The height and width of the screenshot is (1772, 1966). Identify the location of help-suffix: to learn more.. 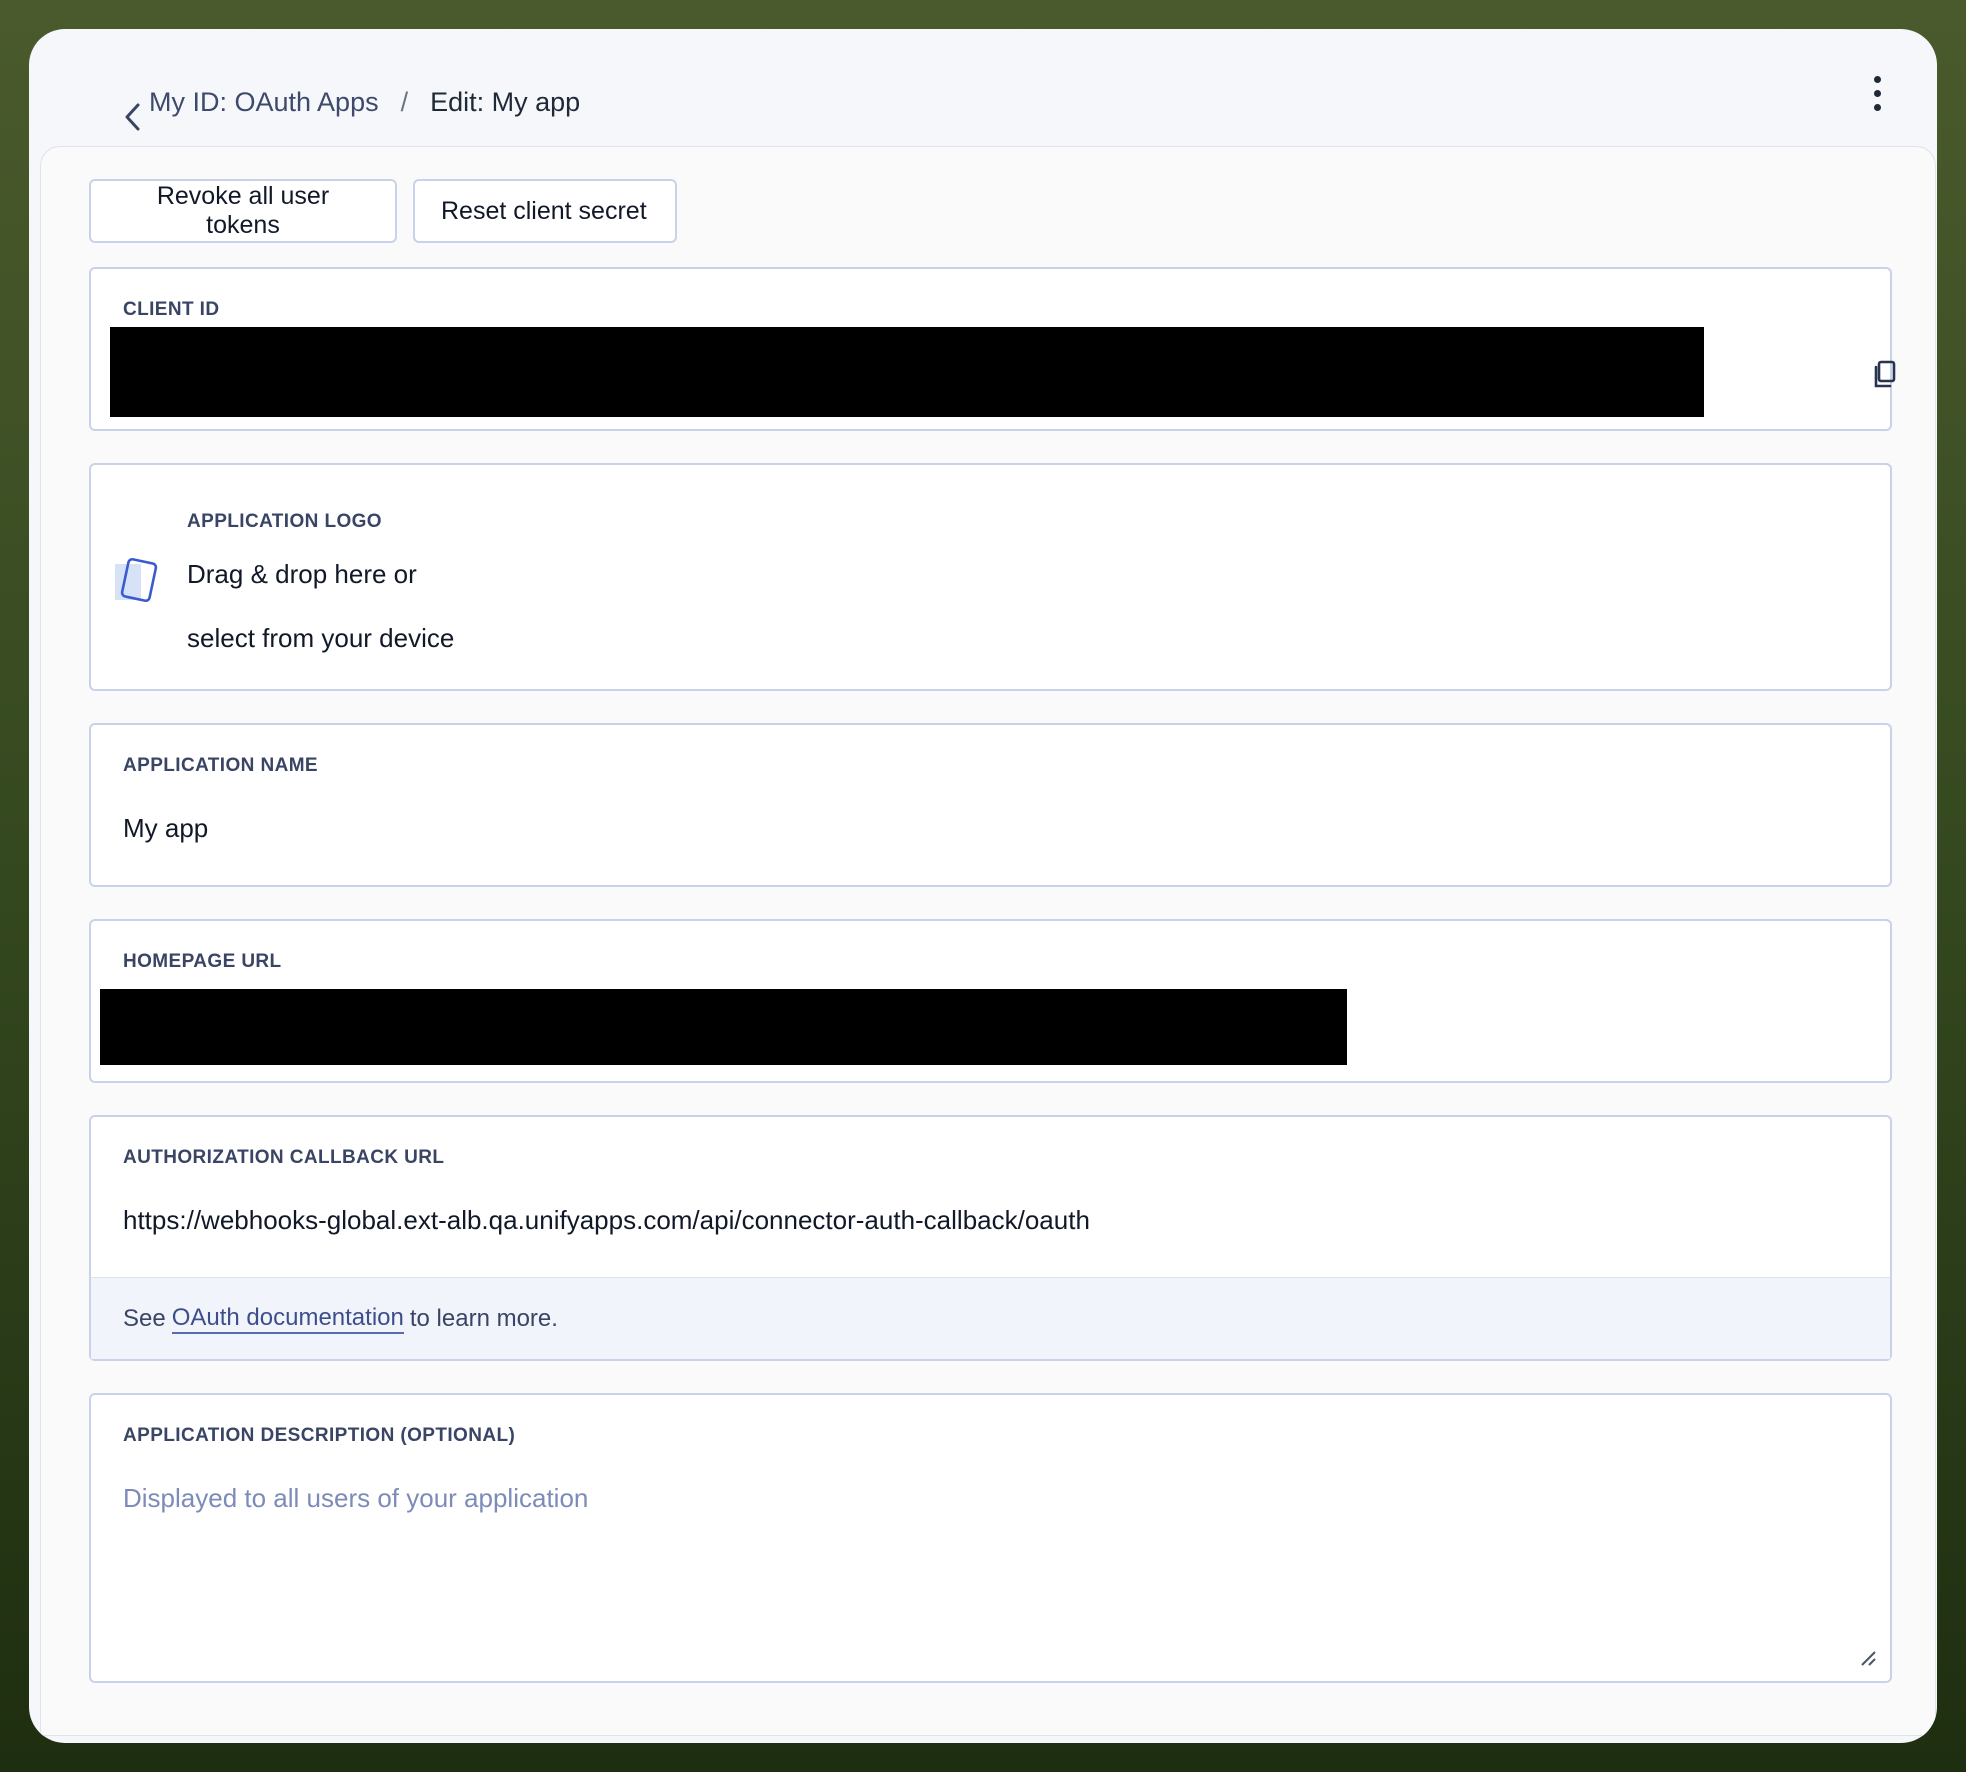
(483, 1318).